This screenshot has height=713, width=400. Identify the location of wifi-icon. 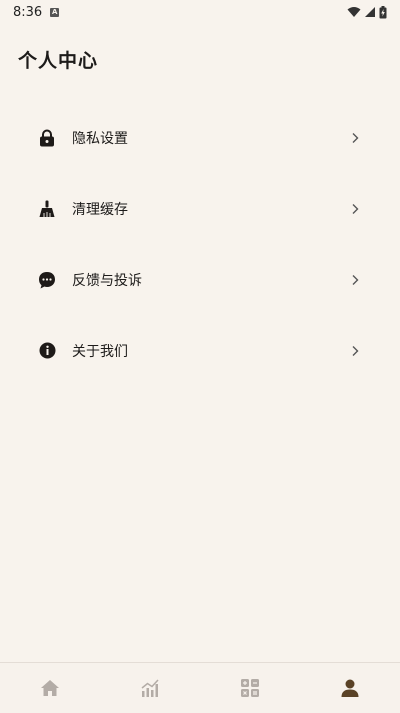
(354, 12).